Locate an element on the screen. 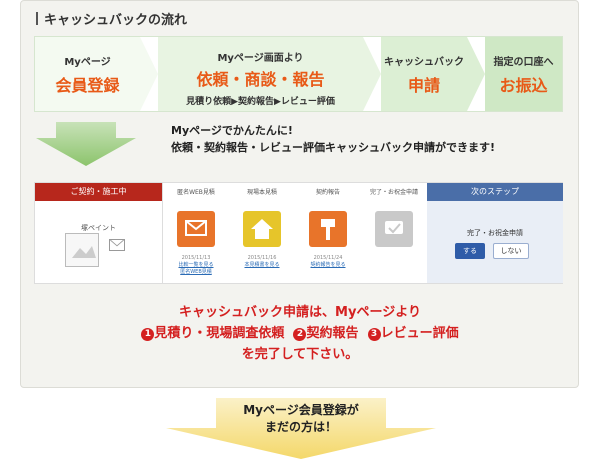  register-text: Myページ会員登録が まだの方は！ is located at coordinates (301, 419).